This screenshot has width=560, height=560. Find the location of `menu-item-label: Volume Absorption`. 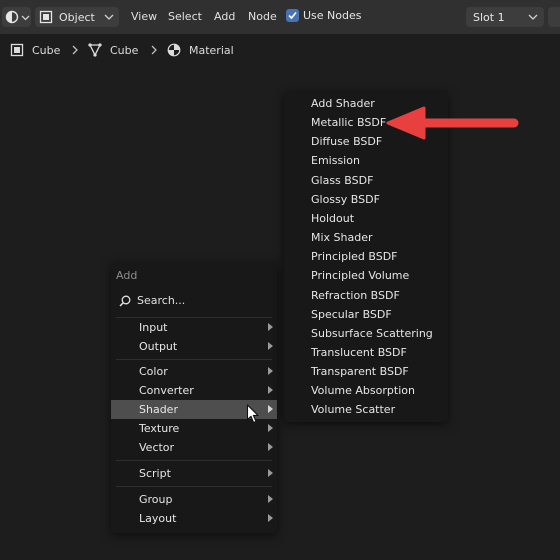

menu-item-label: Volume Absorption is located at coordinates (363, 390).